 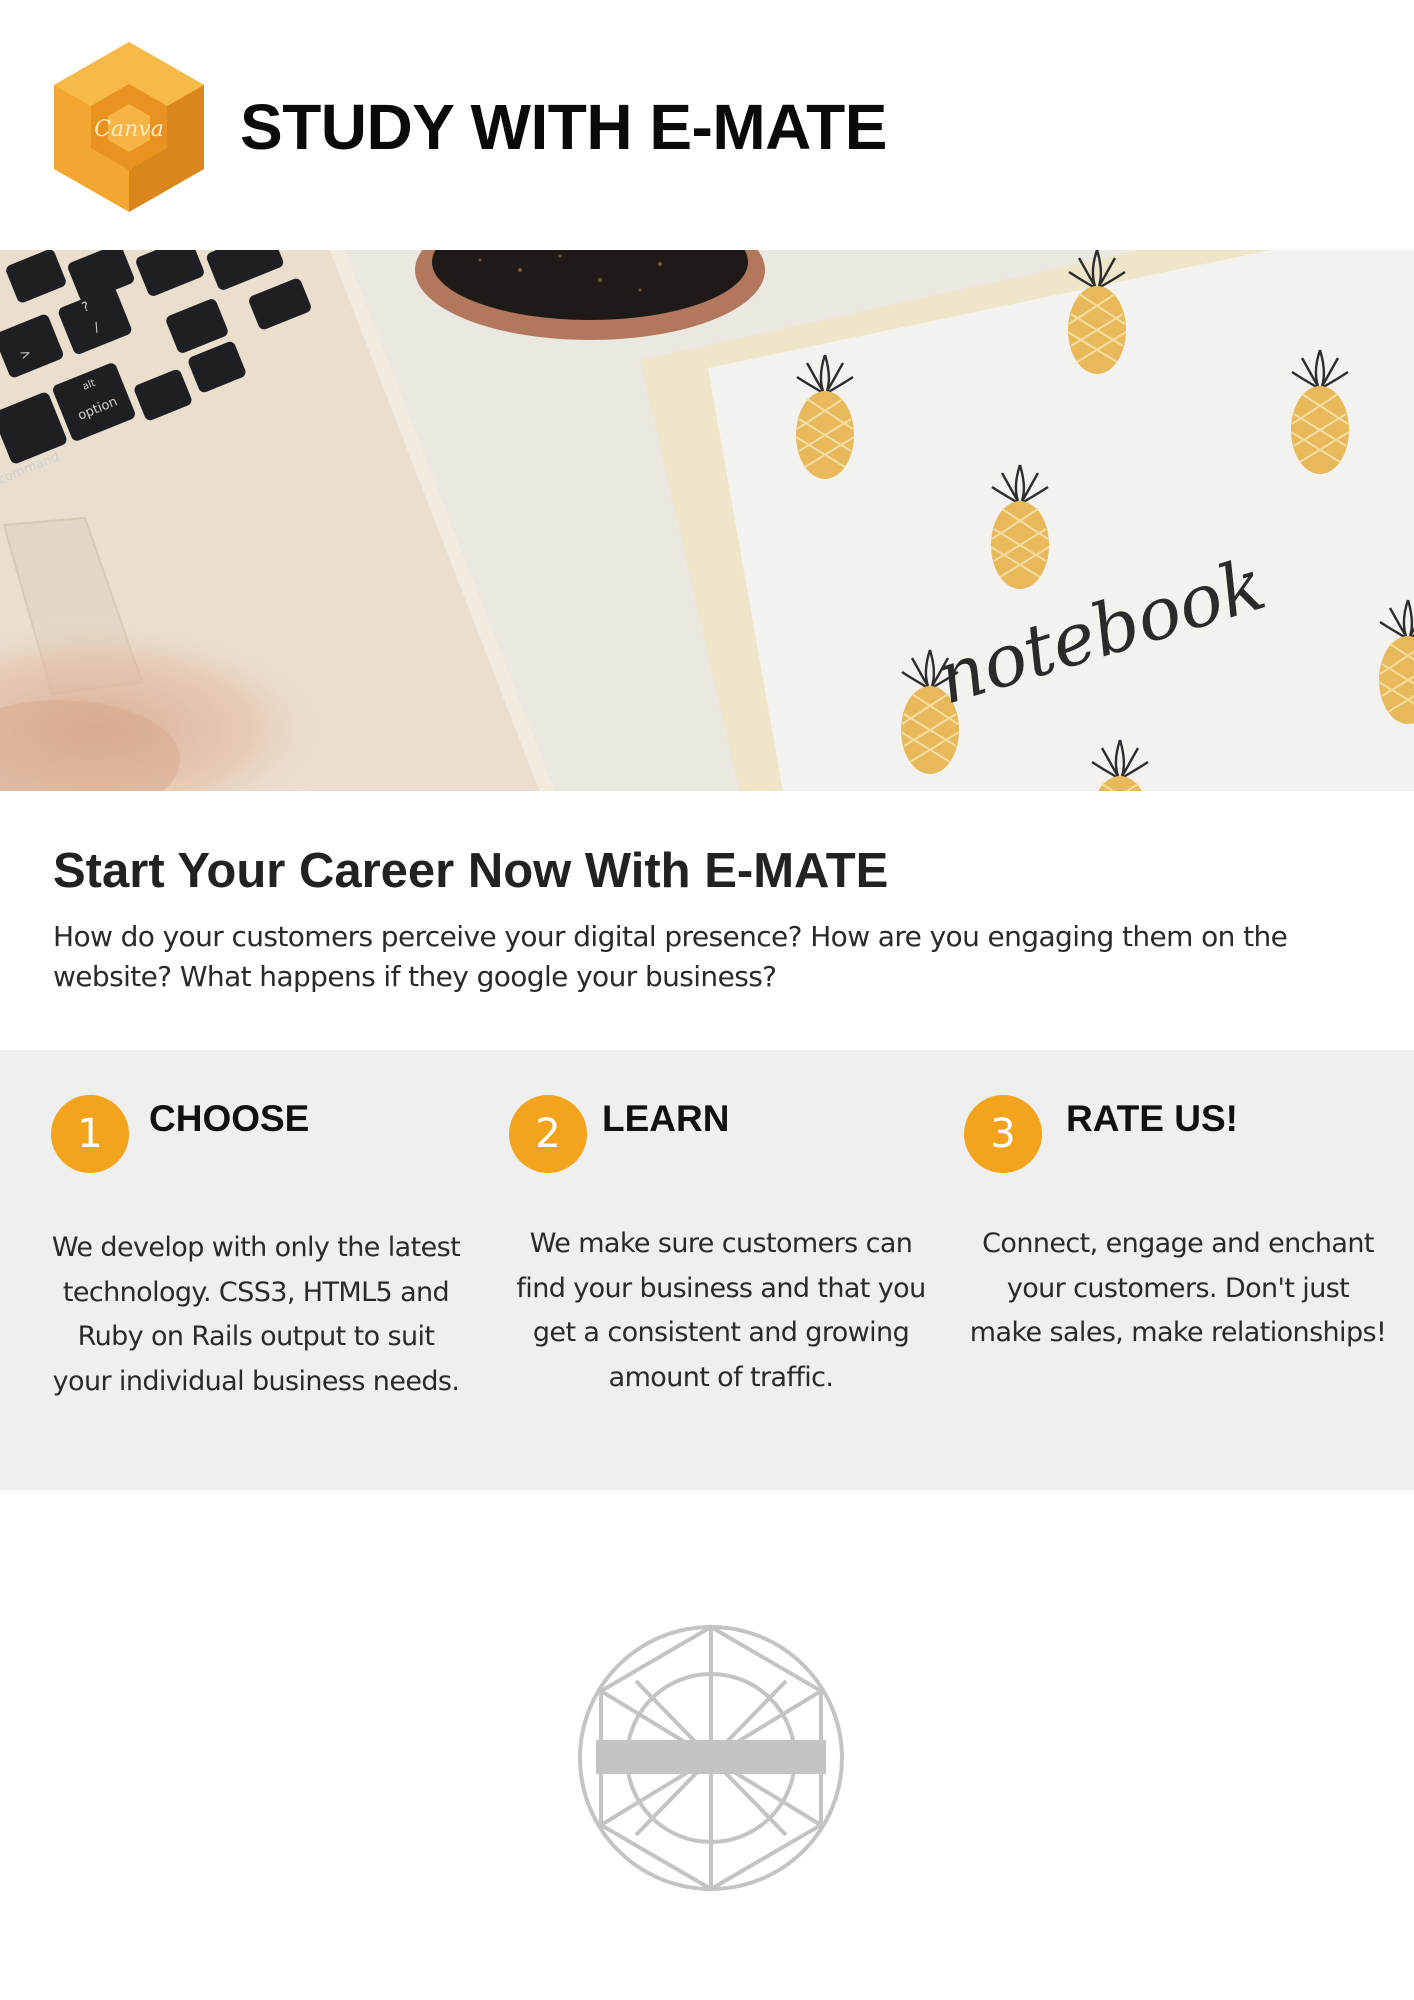 I want to click on logo-text: Canva, so click(x=129, y=129).